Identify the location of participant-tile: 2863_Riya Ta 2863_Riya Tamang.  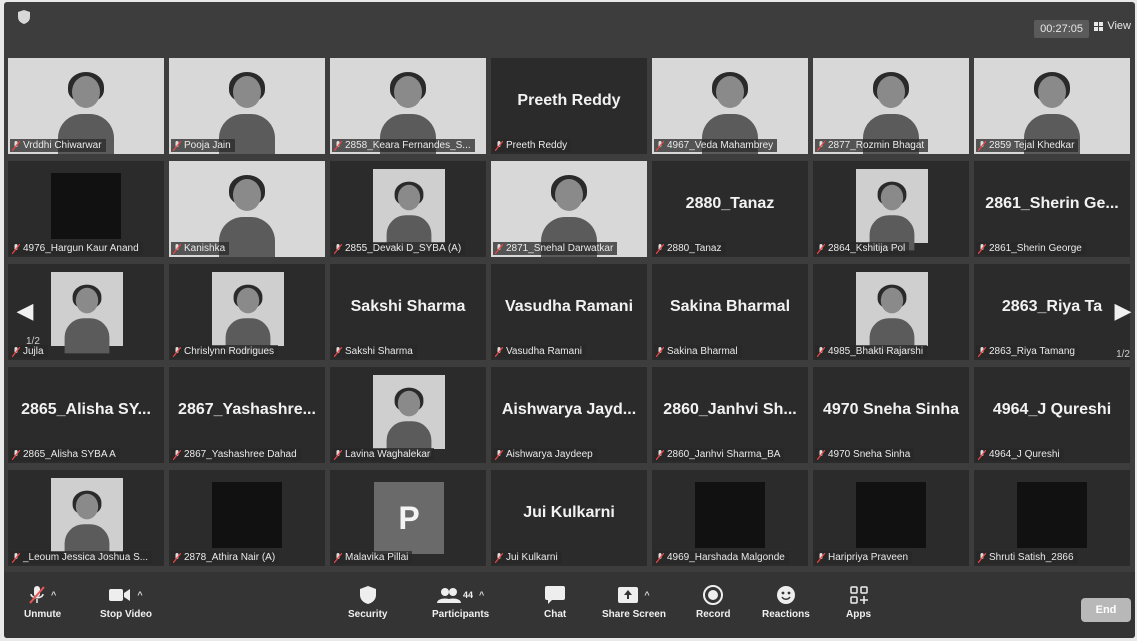
(1052, 312).